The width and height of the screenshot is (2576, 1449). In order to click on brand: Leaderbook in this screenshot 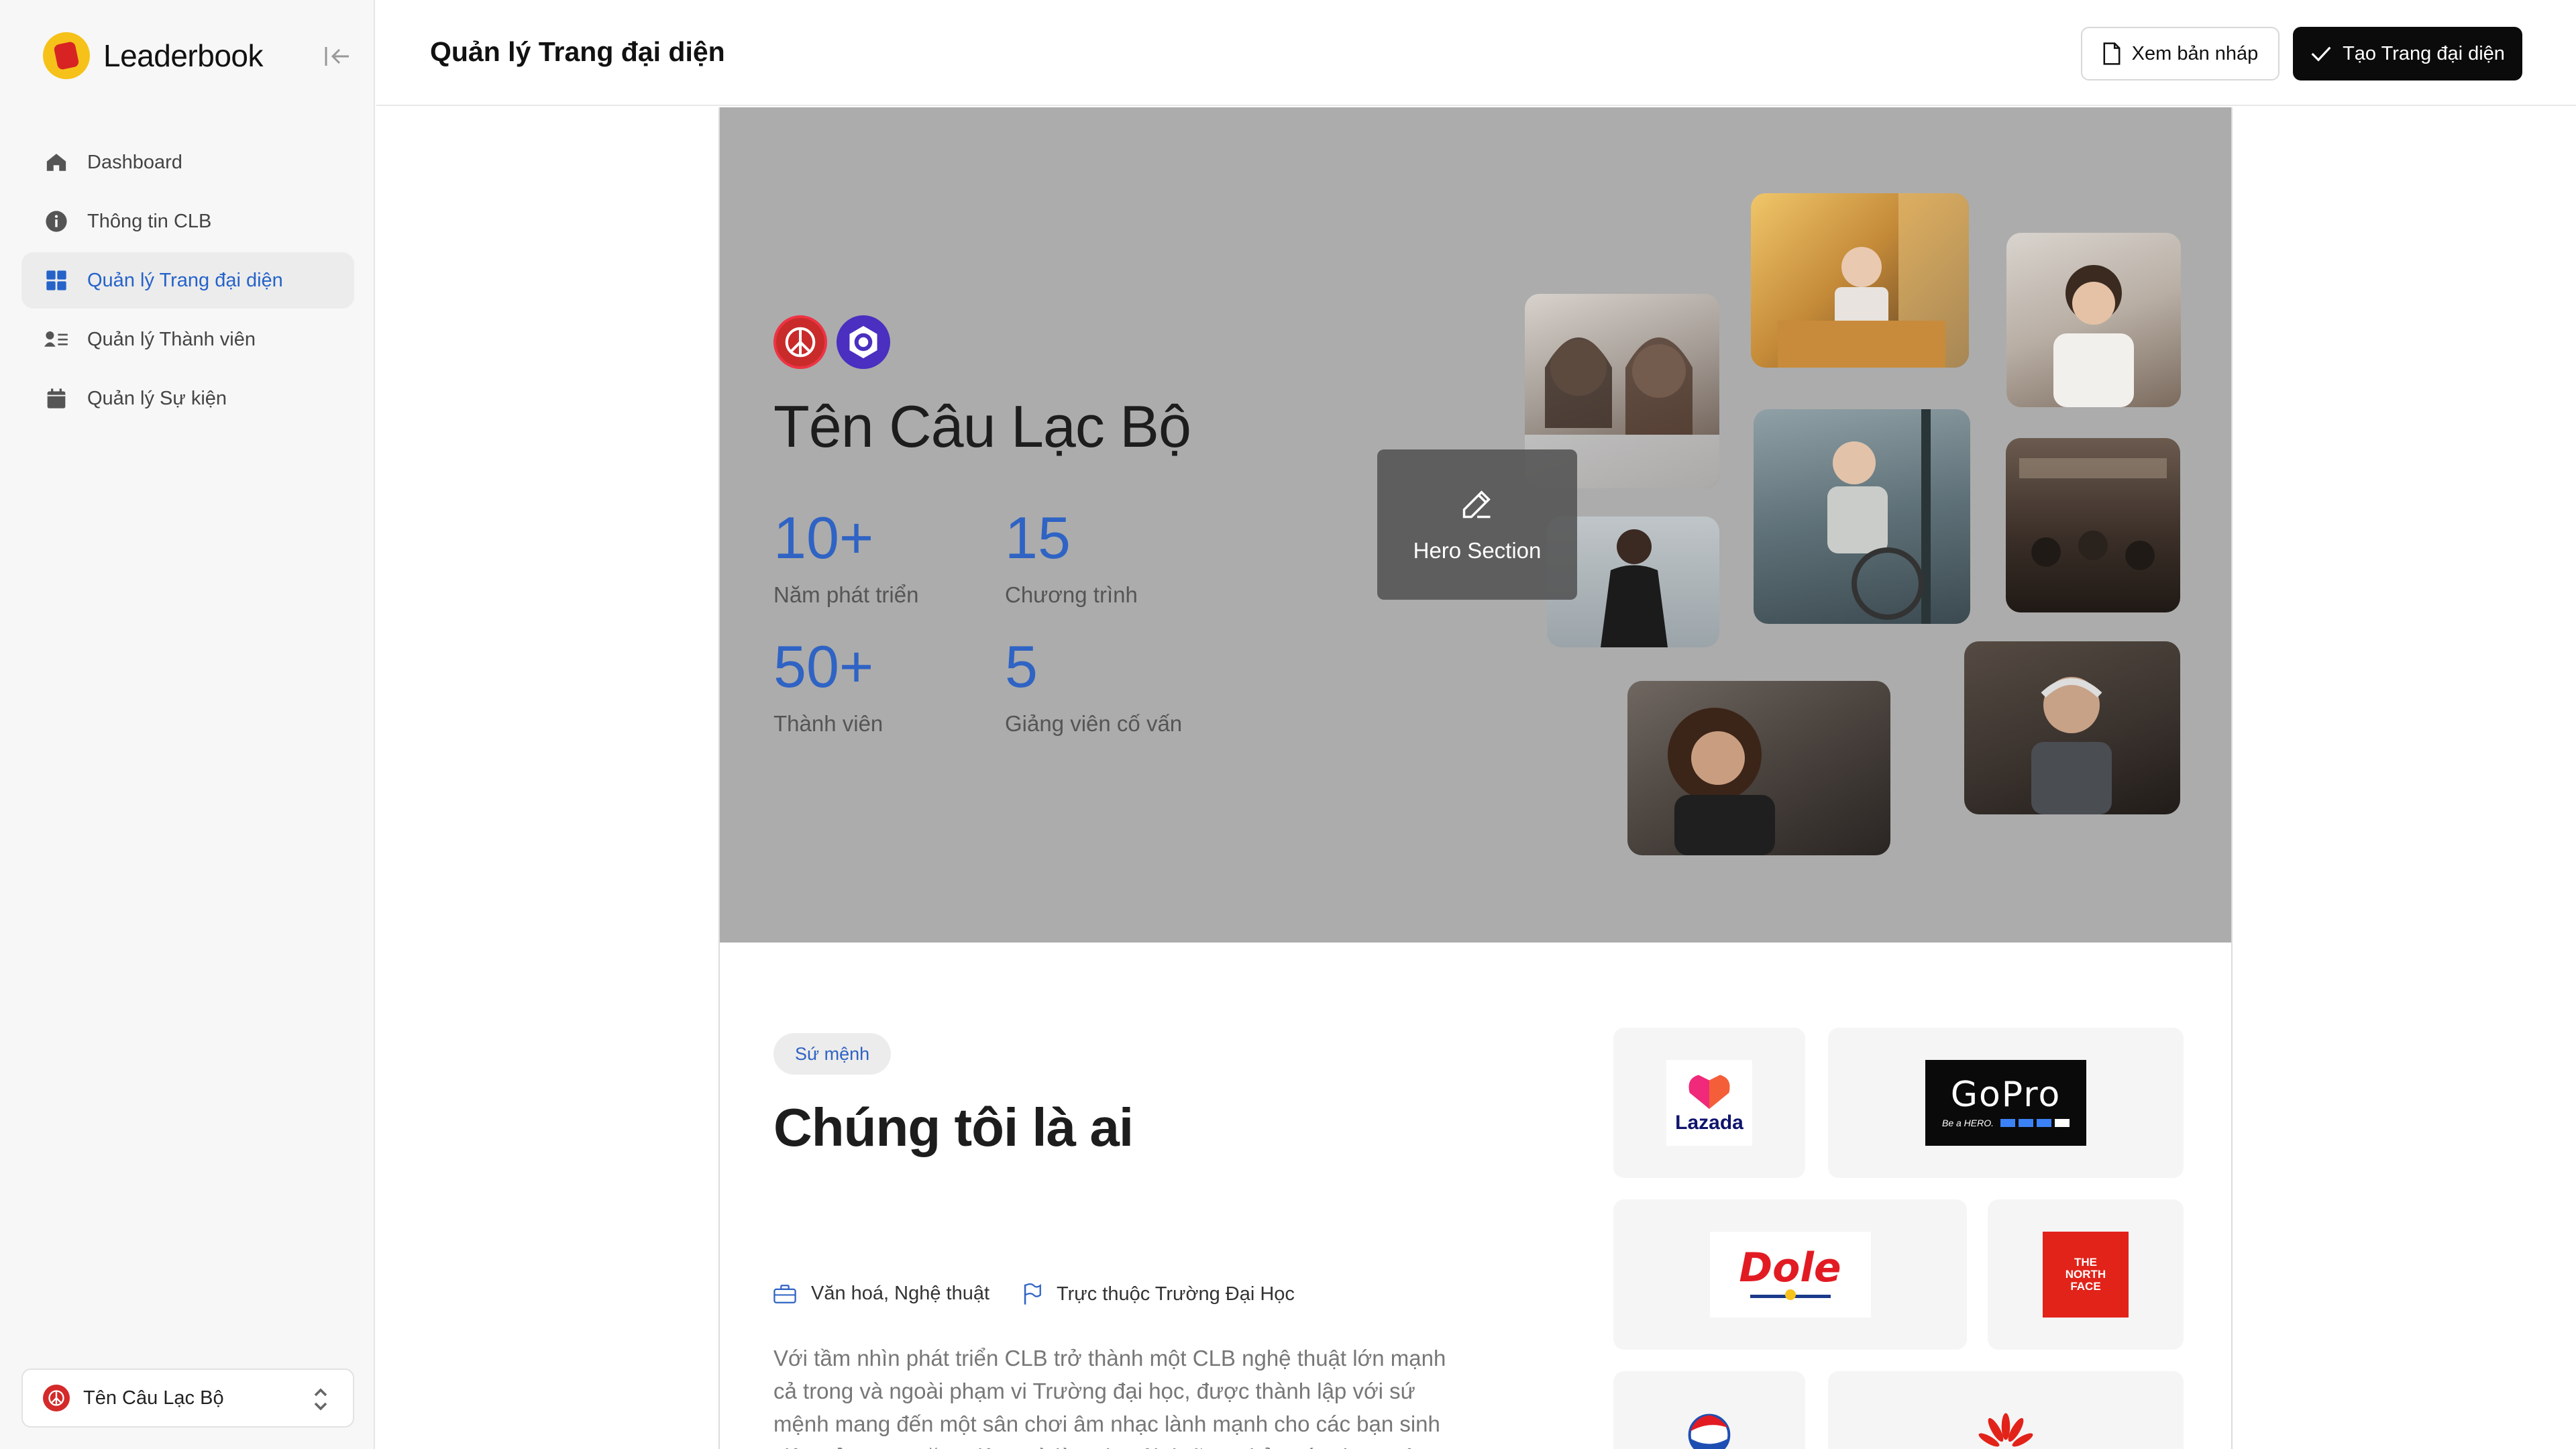, I will do `click(153, 55)`.